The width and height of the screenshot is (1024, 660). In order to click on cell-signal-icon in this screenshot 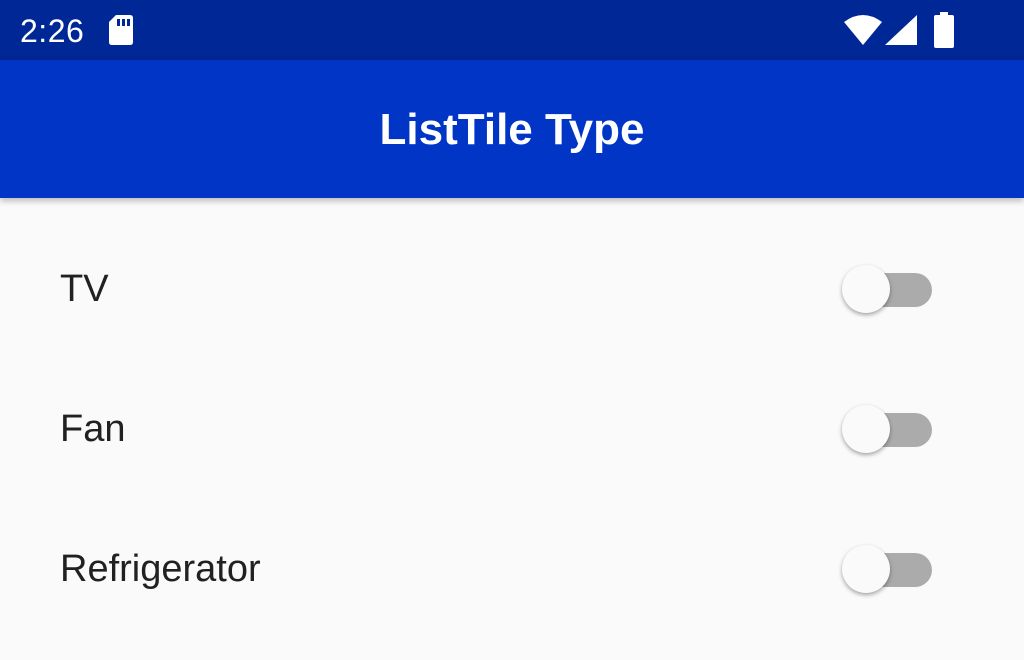, I will do `click(901, 30)`.